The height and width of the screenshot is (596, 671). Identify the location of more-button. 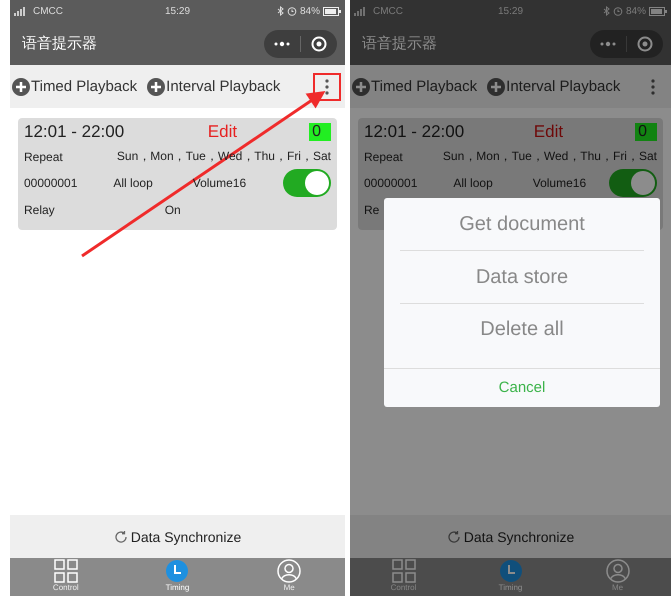
(327, 86).